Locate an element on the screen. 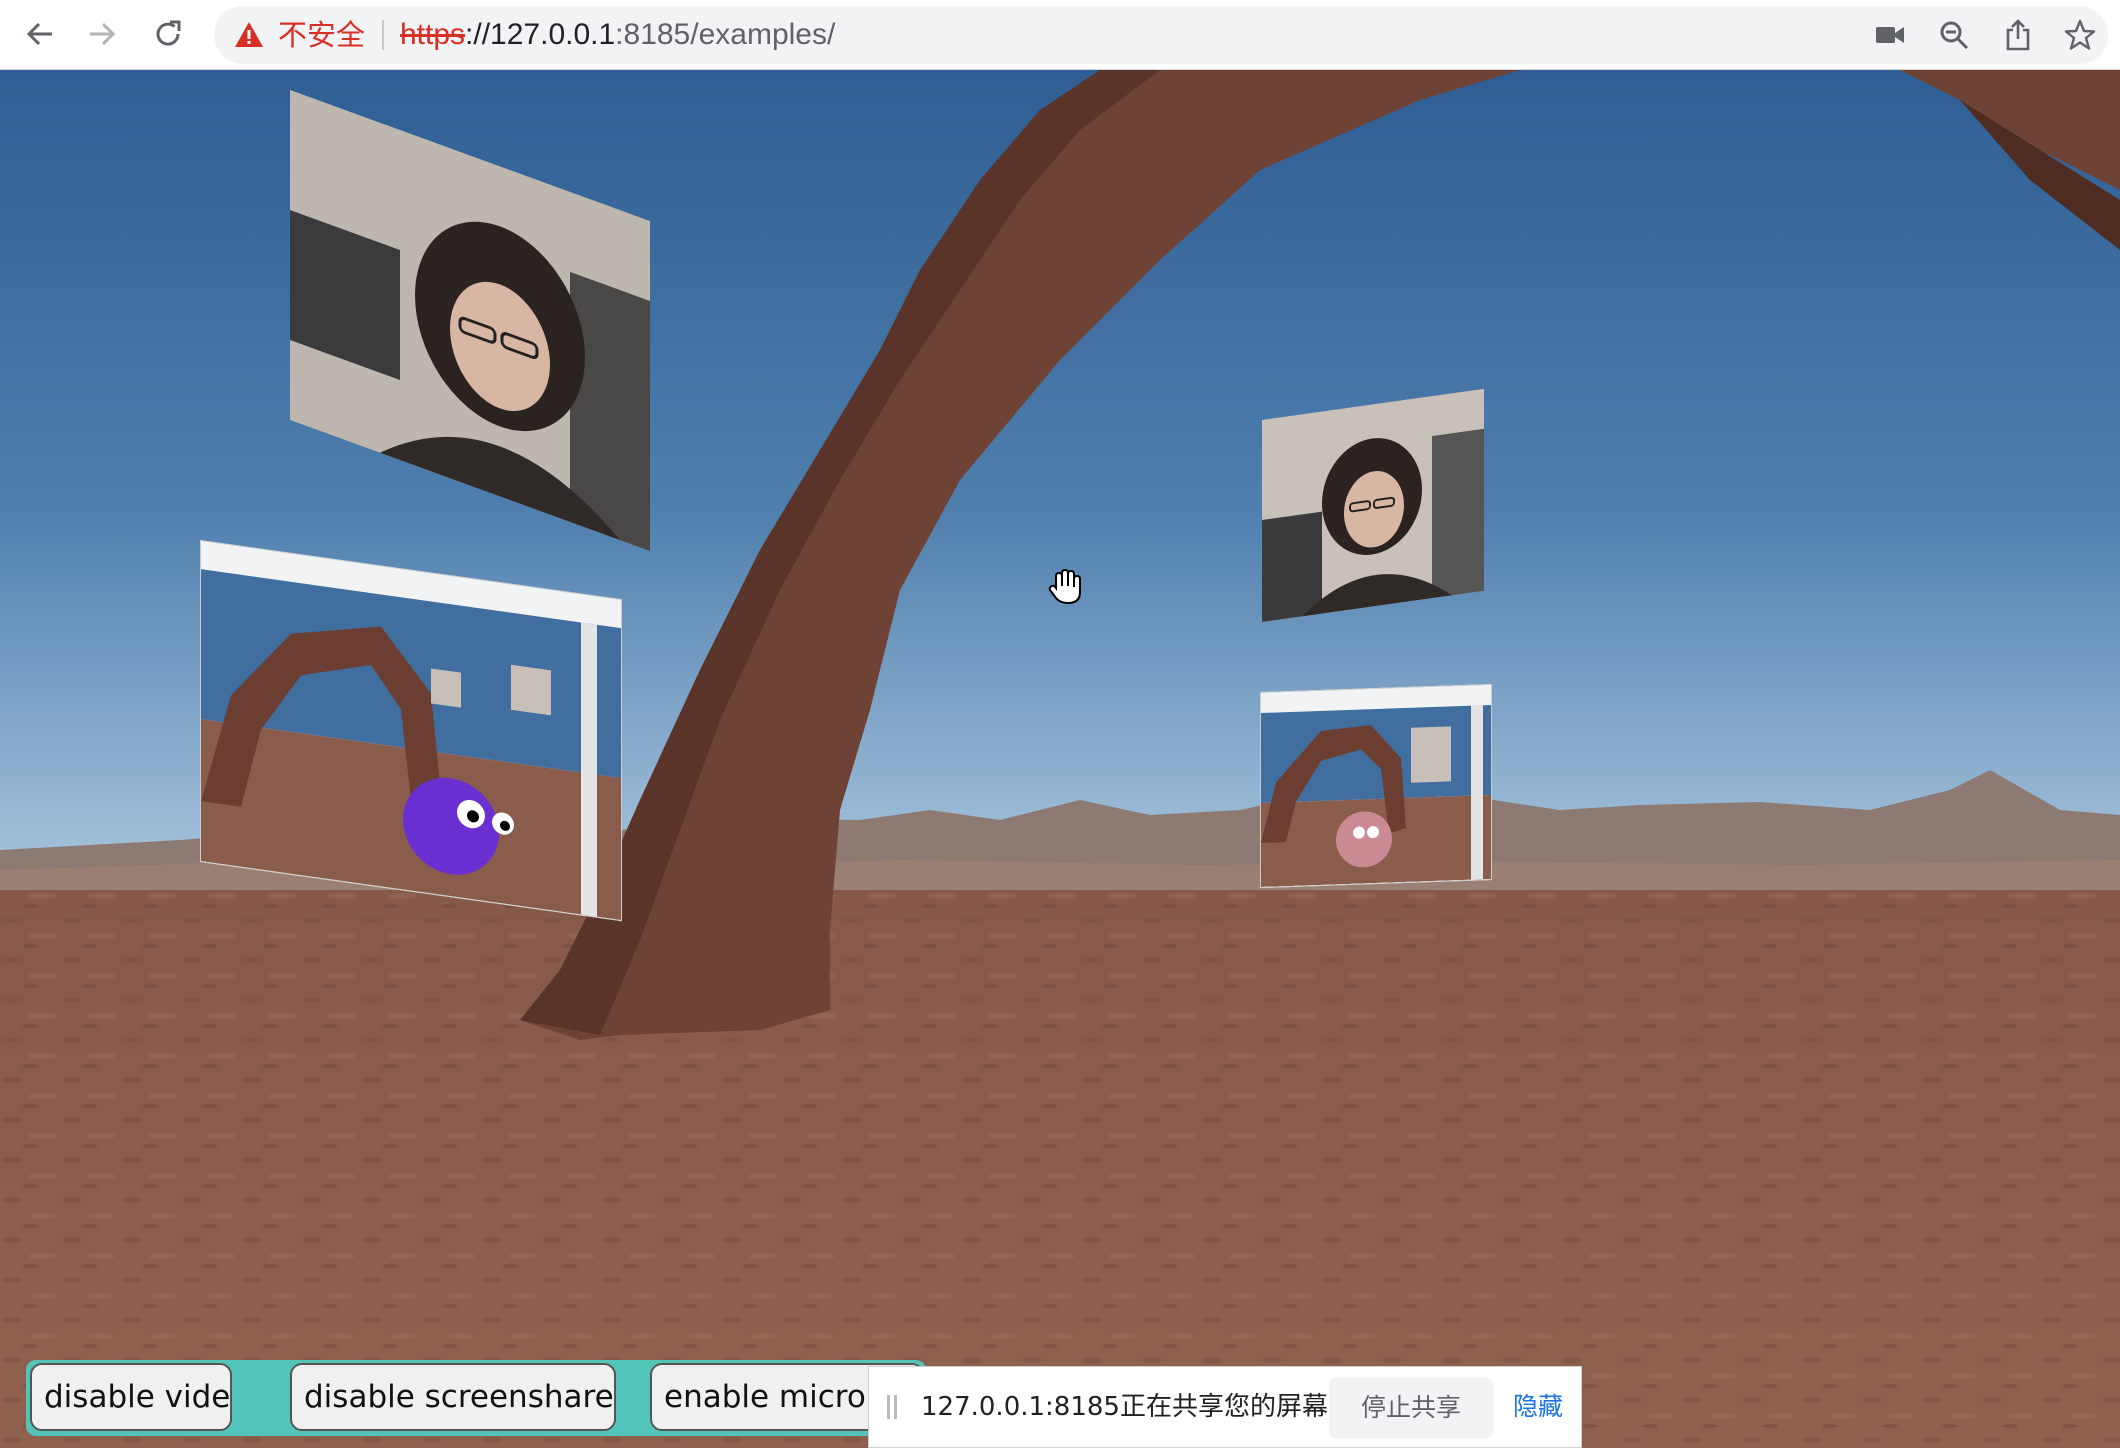 The height and width of the screenshot is (1448, 2120). reload-button is located at coordinates (168, 34).